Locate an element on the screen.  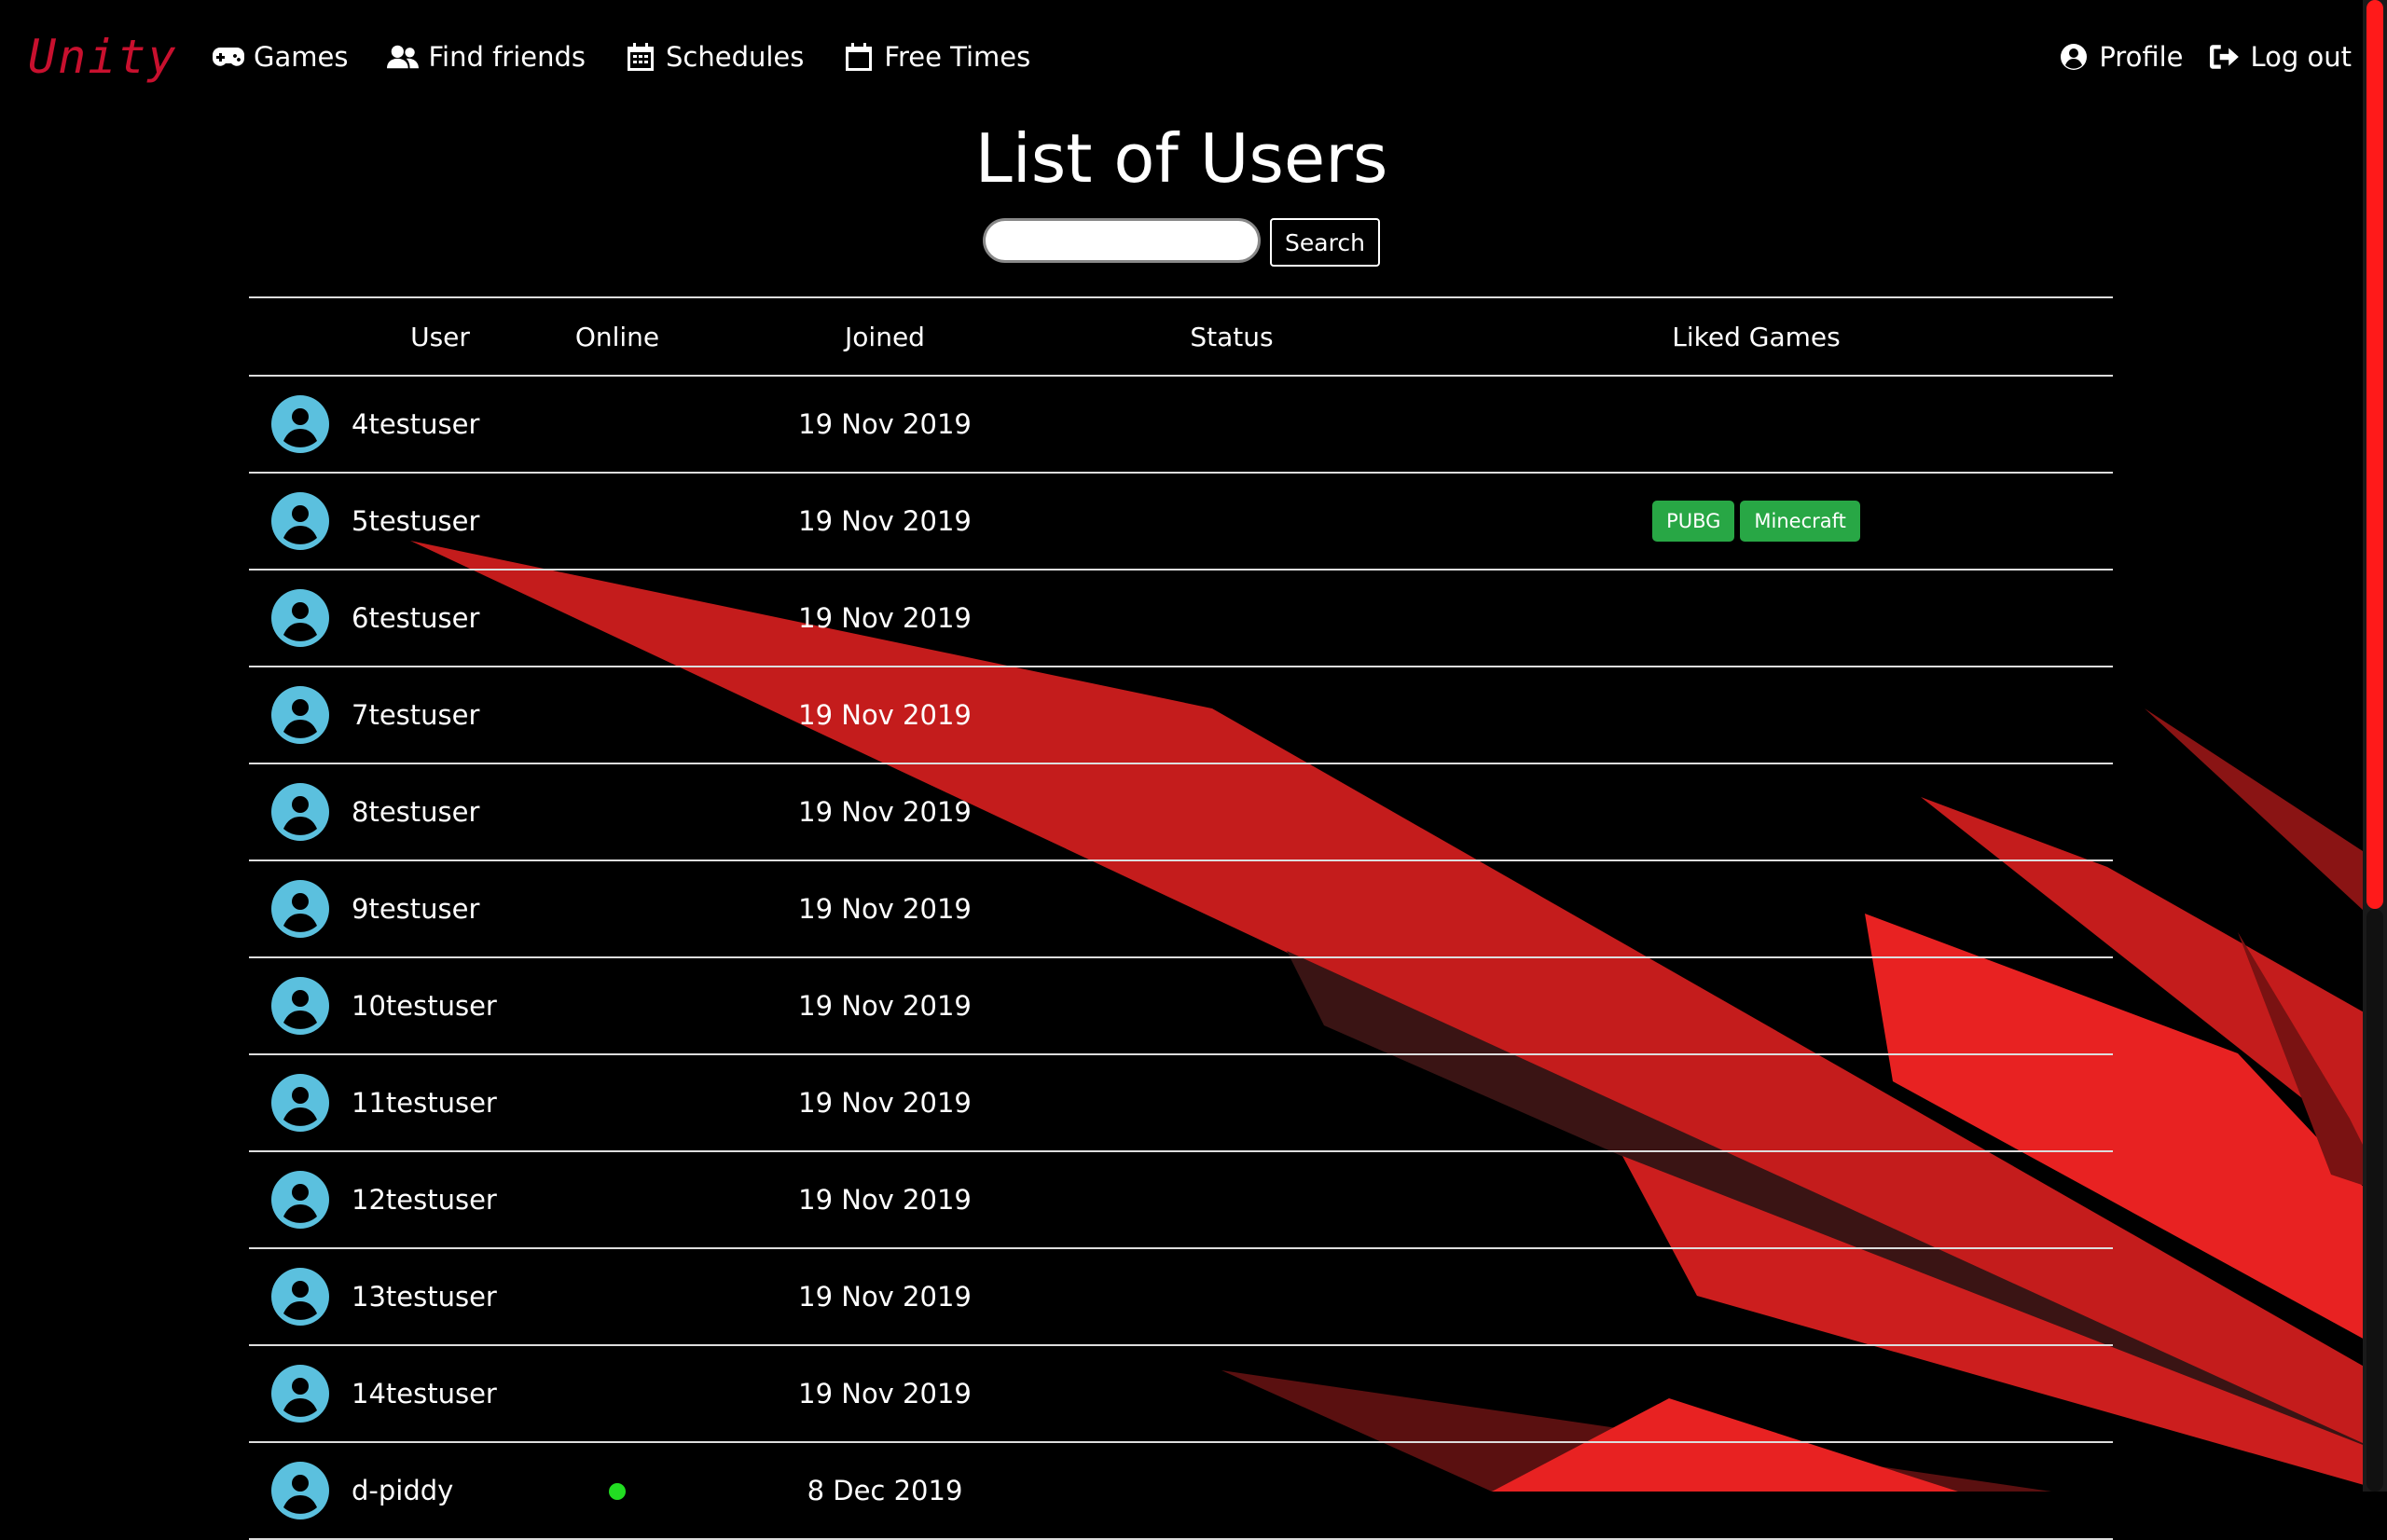
table-row: 10testuser 19 Nov 2019 is located at coordinates (1181, 1006).